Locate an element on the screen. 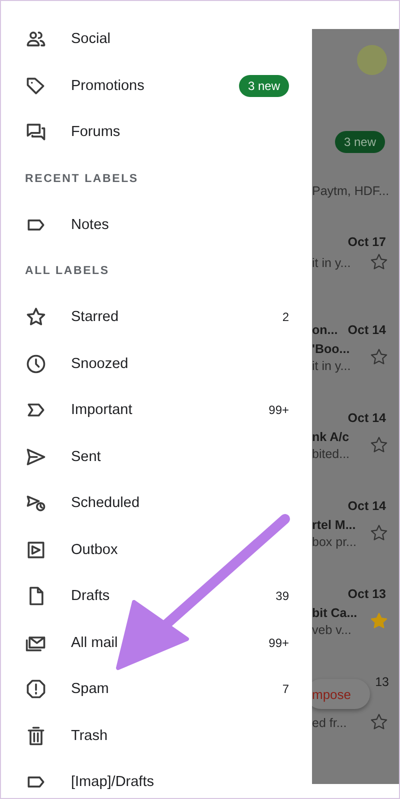 The height and width of the screenshot is (799, 400). item-count: 2 is located at coordinates (285, 317).